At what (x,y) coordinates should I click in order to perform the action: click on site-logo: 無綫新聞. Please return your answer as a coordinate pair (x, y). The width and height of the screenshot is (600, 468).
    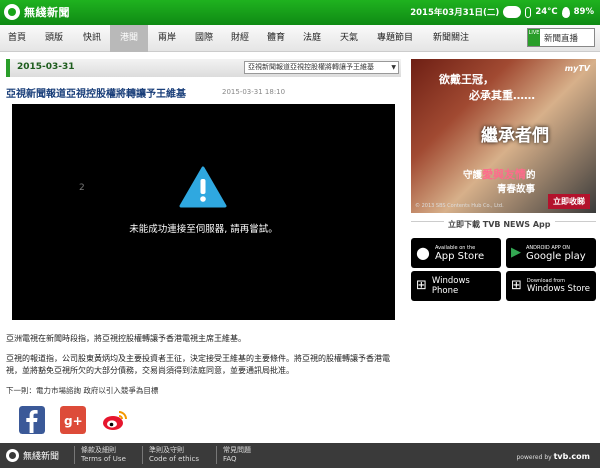
    Looking at the image, I should click on (37, 12).